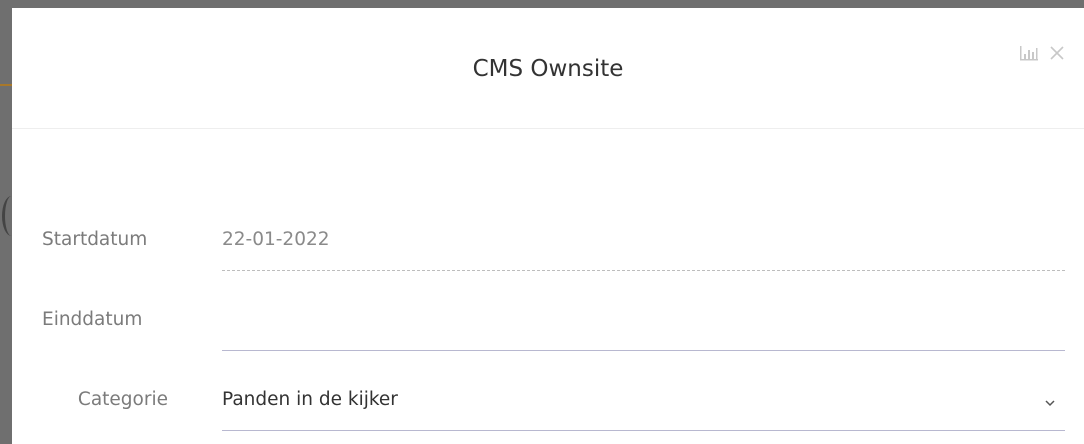  I want to click on chevron-down-icon, so click(1050, 403).